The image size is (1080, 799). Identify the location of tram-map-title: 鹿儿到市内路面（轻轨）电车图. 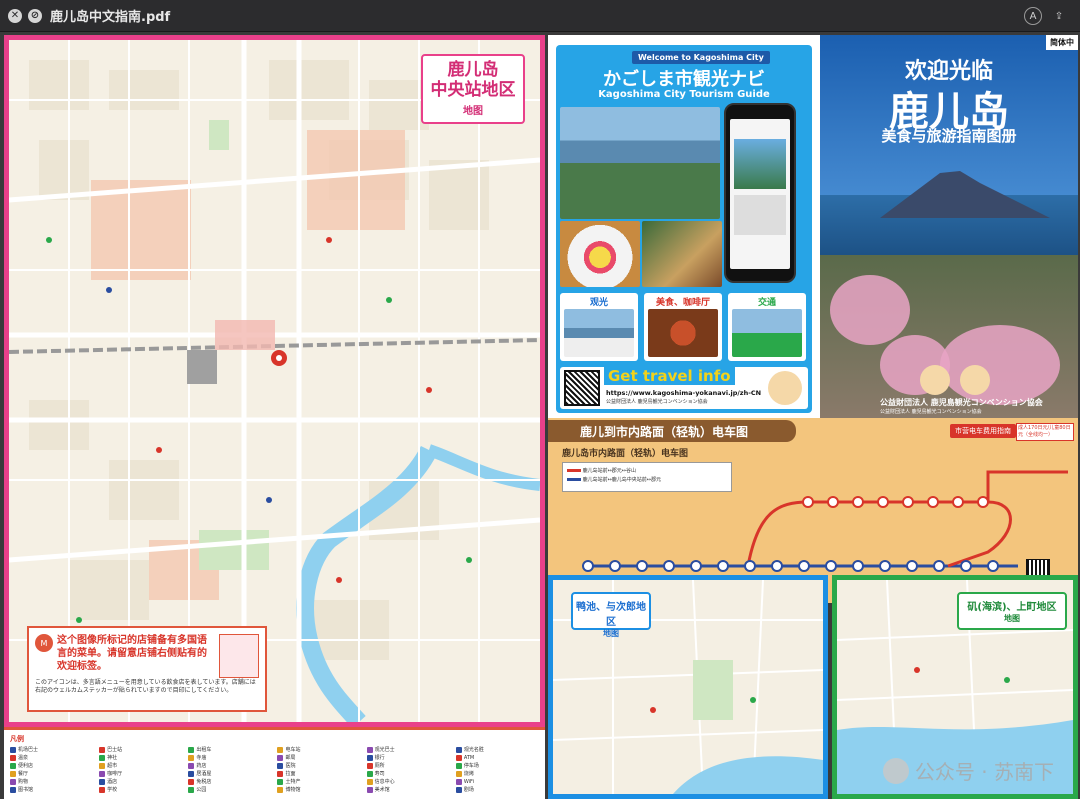
(672, 431).